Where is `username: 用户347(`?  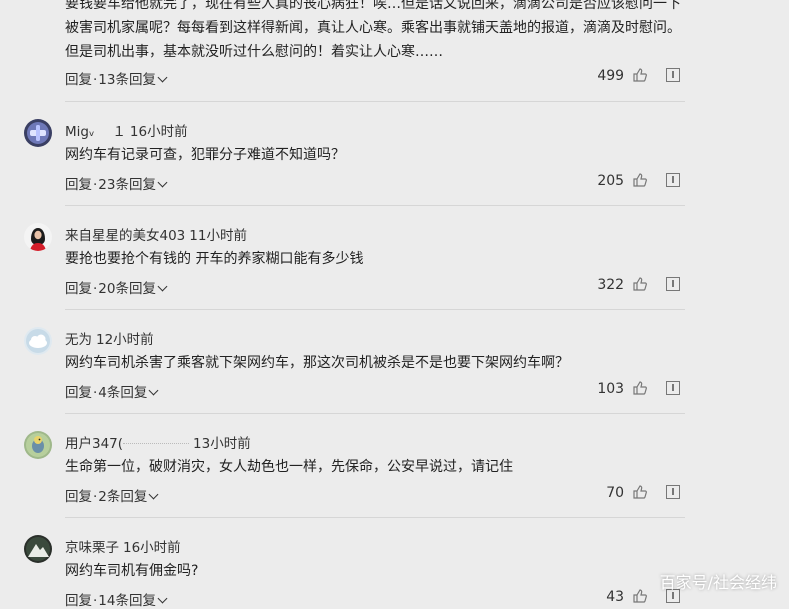 username: 用户347( is located at coordinates (94, 444).